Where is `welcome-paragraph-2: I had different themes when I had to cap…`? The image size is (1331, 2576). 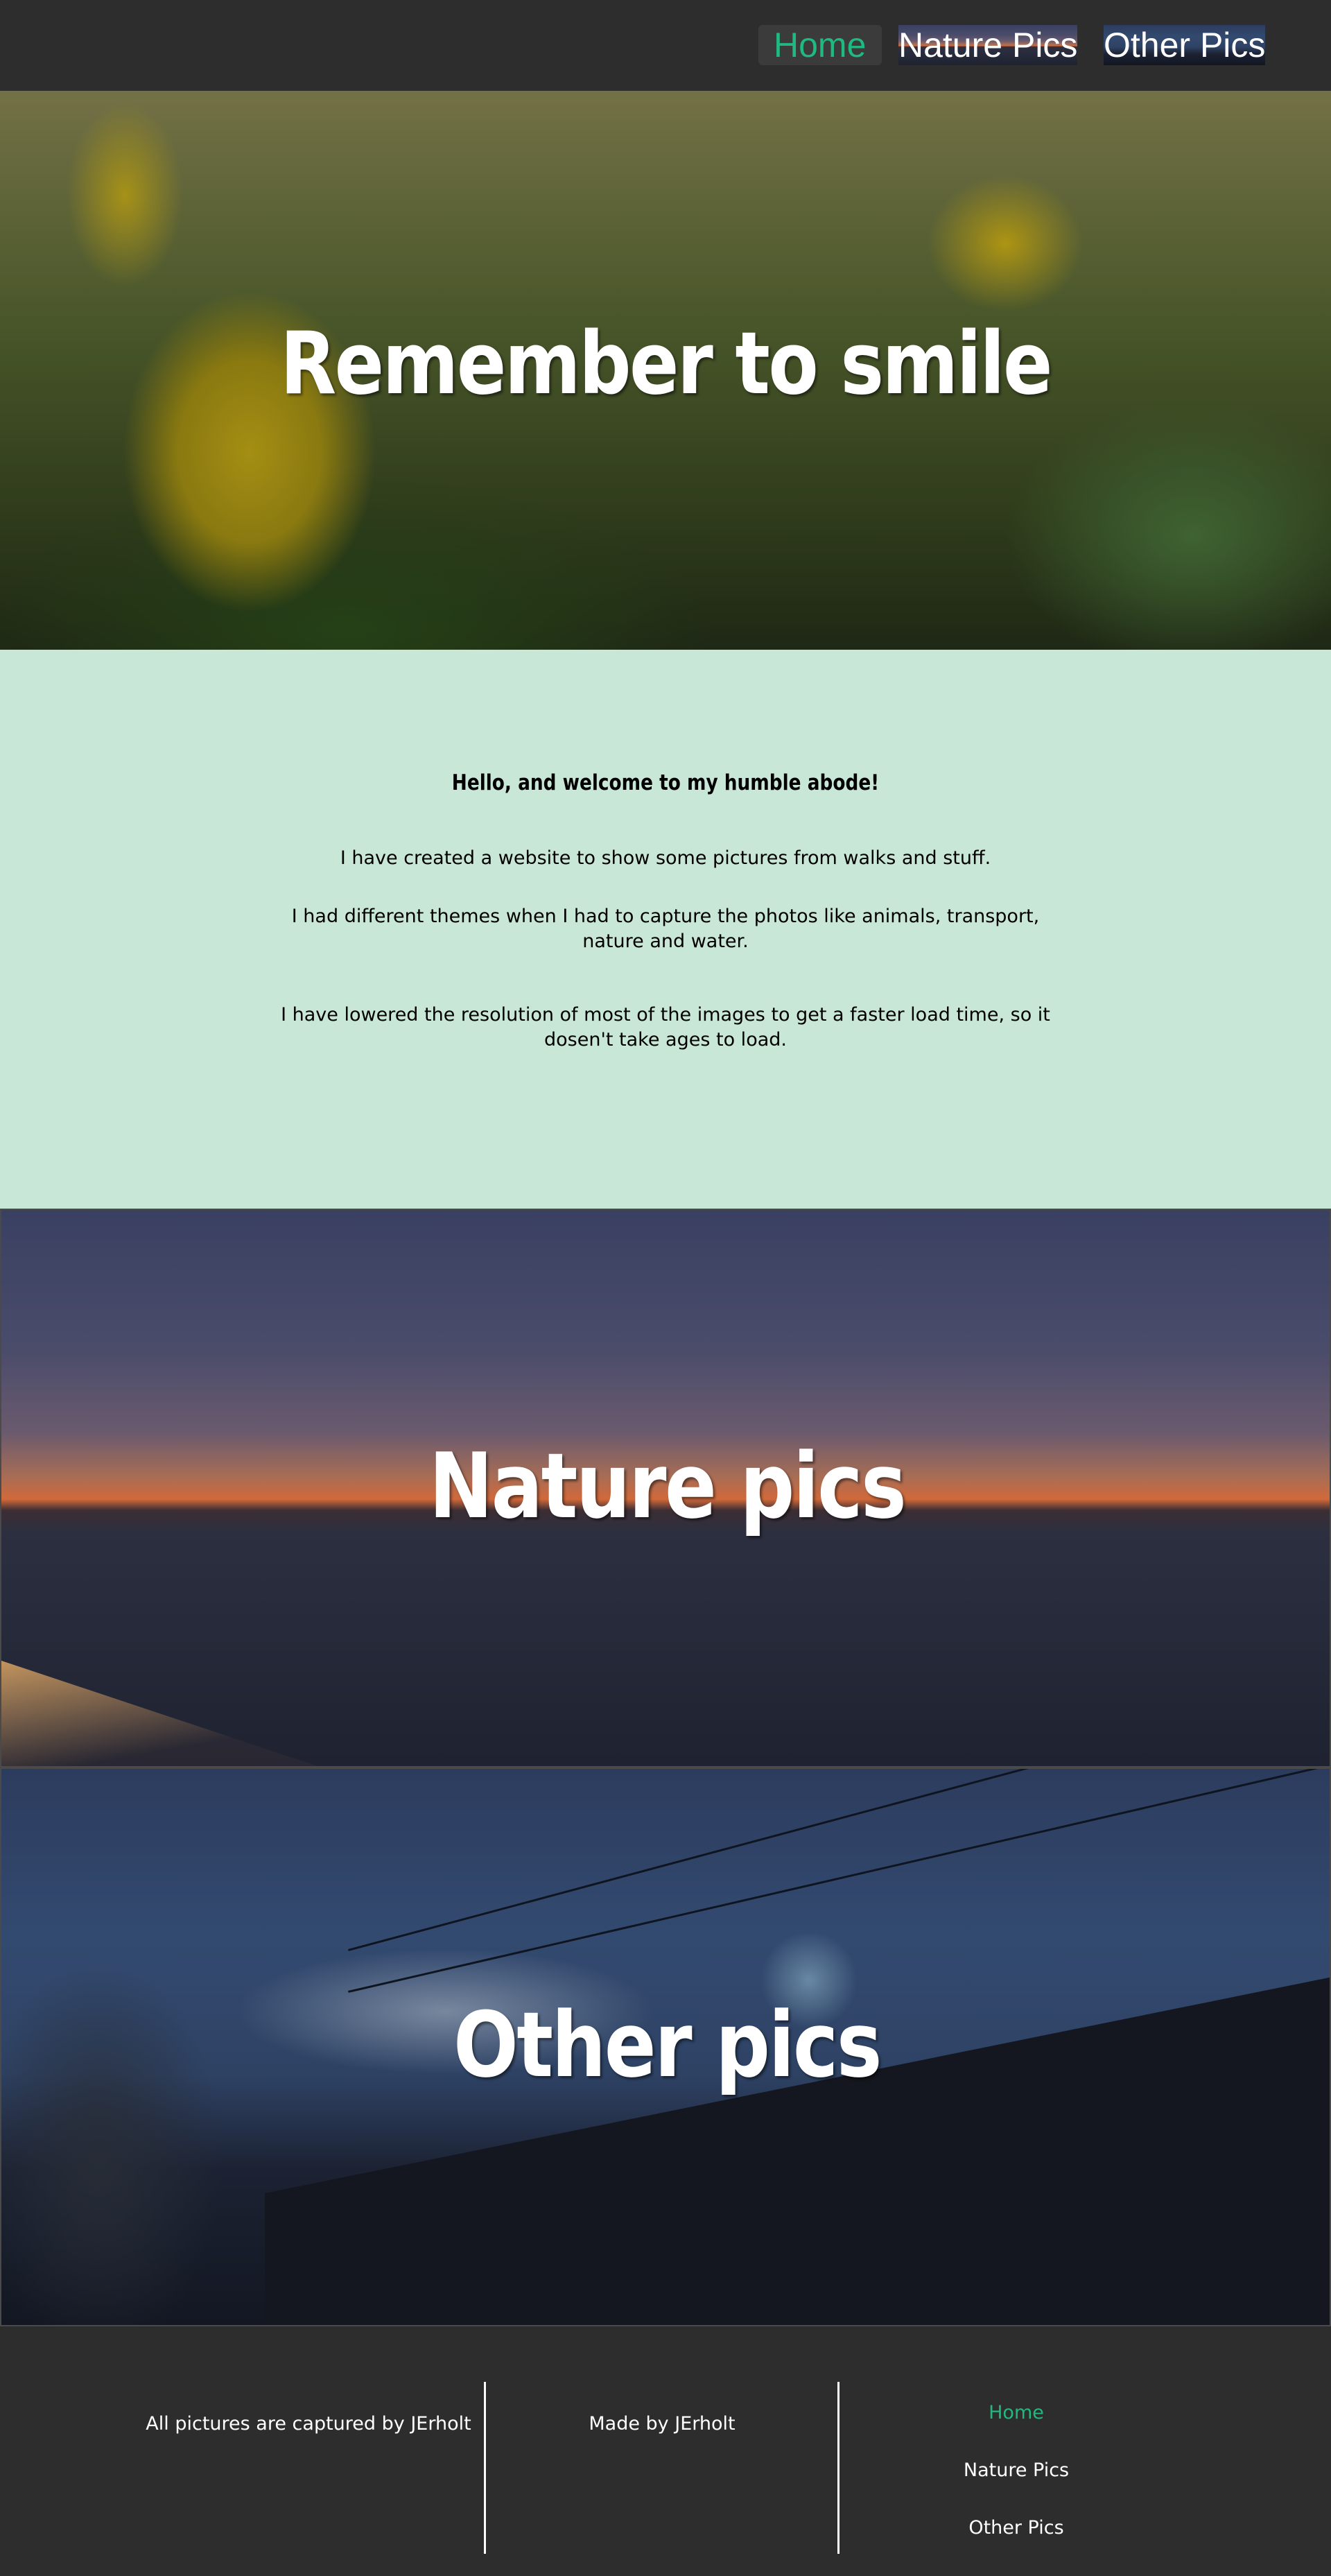
welcome-paragraph-2: I had different themes when I had to cap… is located at coordinates (665, 929).